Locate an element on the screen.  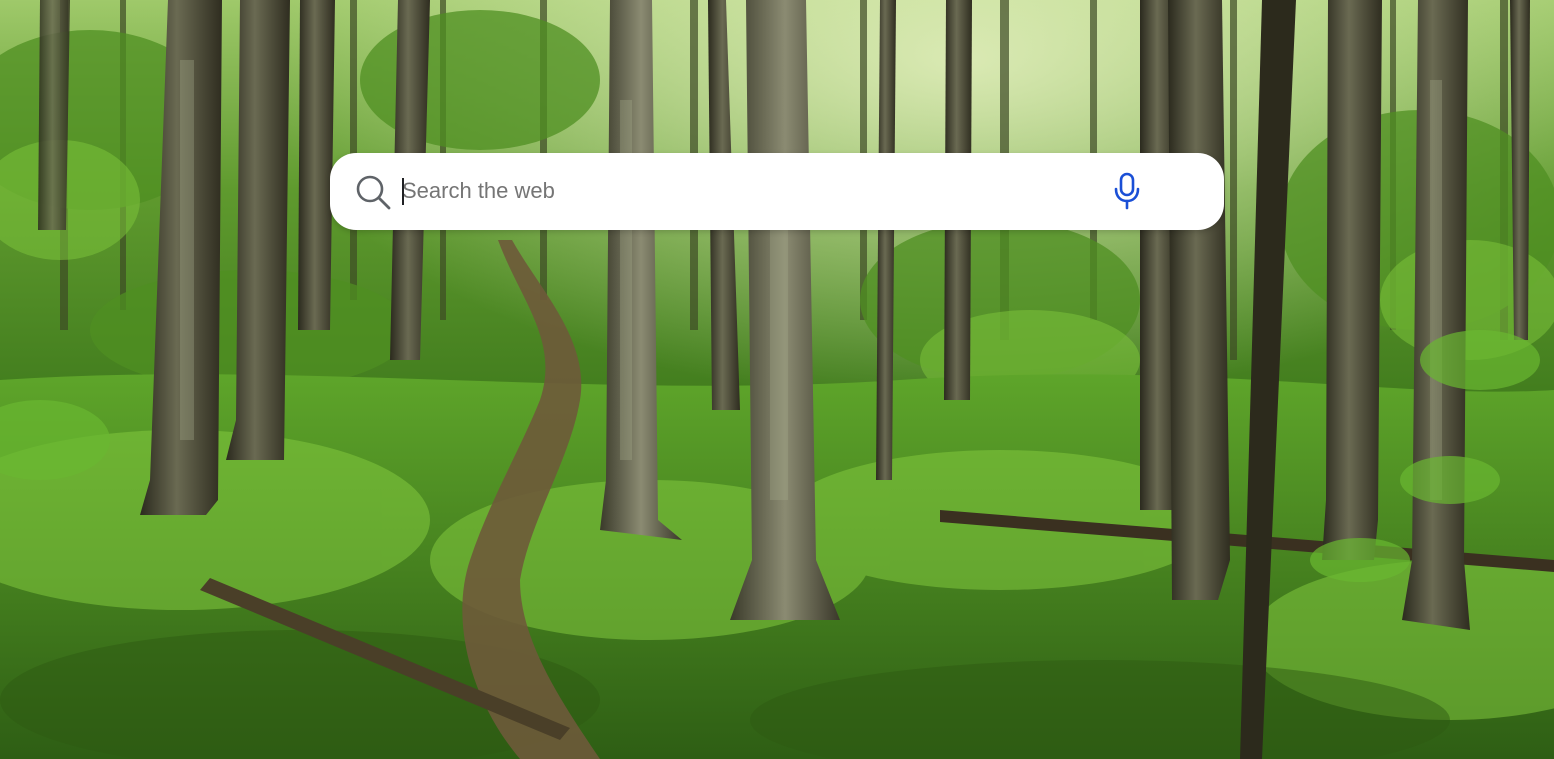
search-box is located at coordinates (777, 191).